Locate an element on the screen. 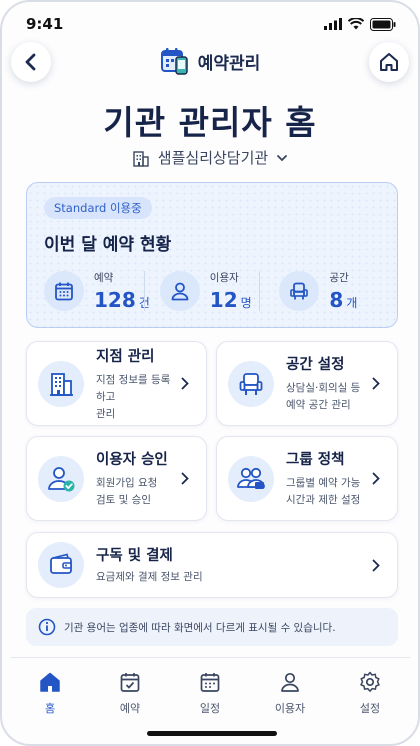  stat-value: 8 is located at coordinates (336, 300).